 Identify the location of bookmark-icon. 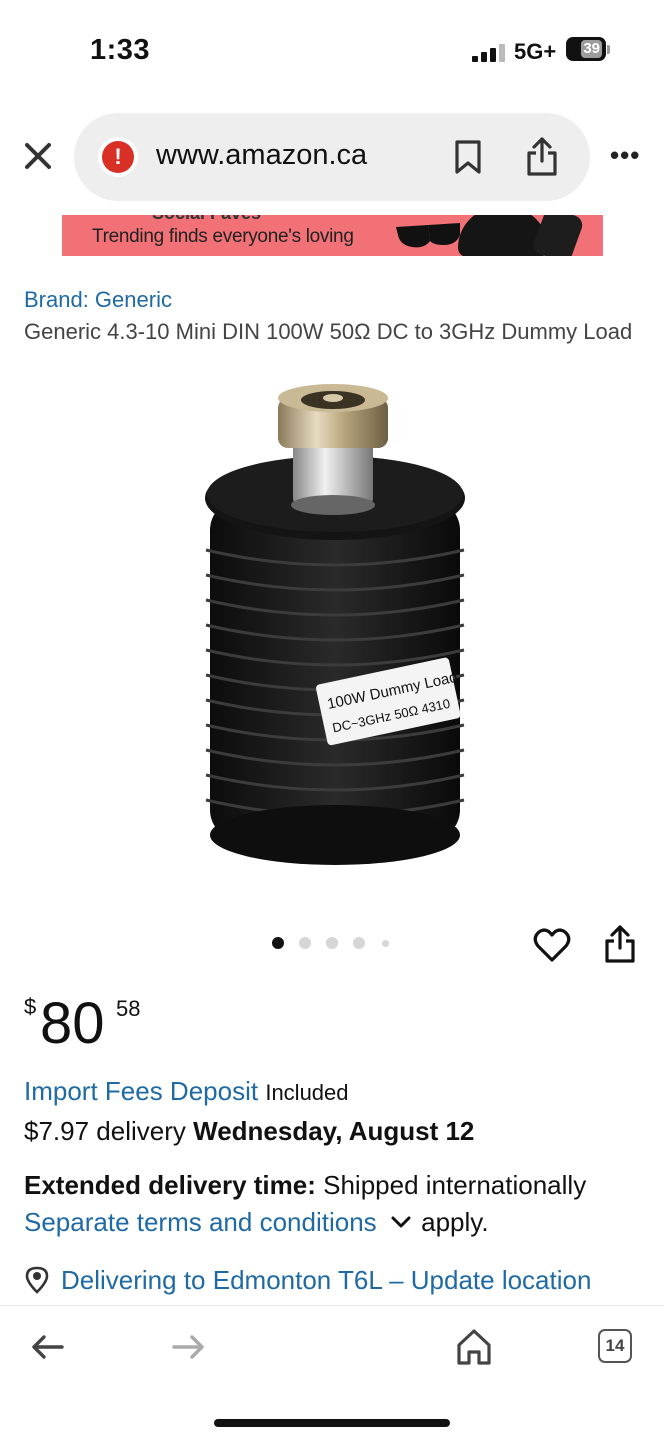
(468, 157).